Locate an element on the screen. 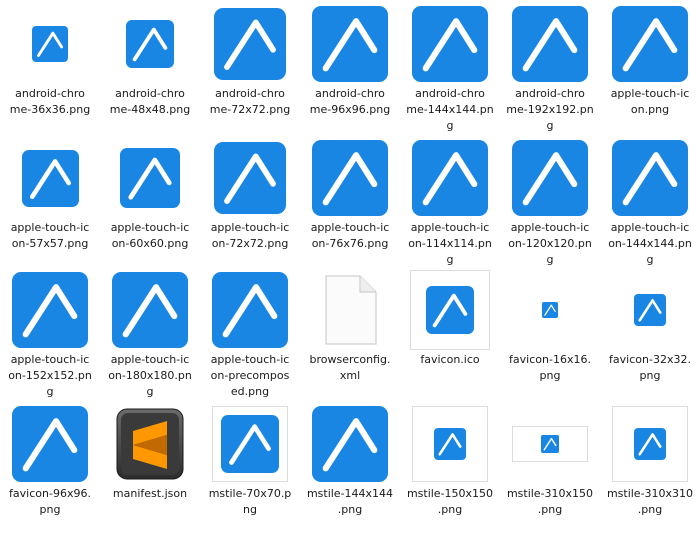 The height and width of the screenshot is (536, 696). file-item: apple-touch-ic on-144x144.pn g is located at coordinates (648, 203).